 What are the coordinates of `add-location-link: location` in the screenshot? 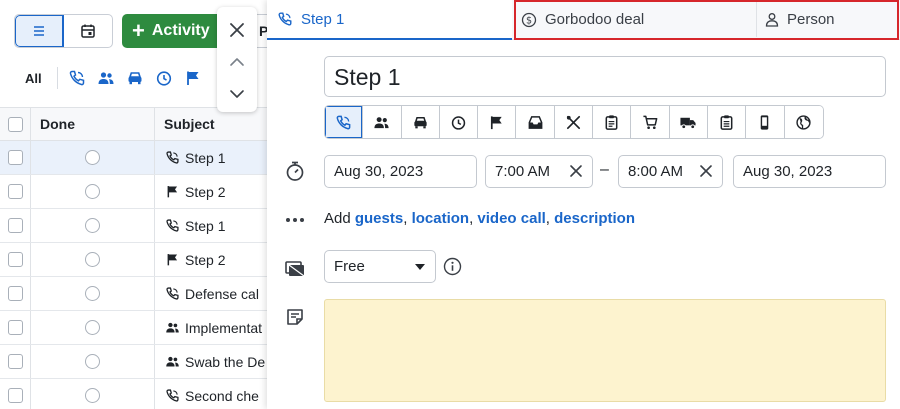 It's located at (441, 218).